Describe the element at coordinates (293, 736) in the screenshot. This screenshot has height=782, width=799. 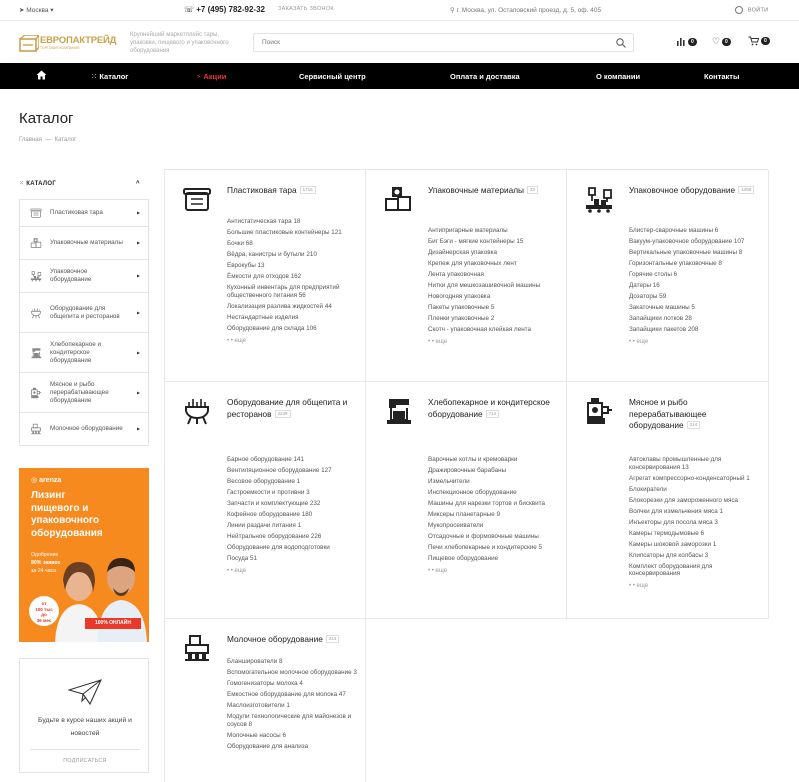
I see `subcategory-link: Молочные насосы 6` at that location.